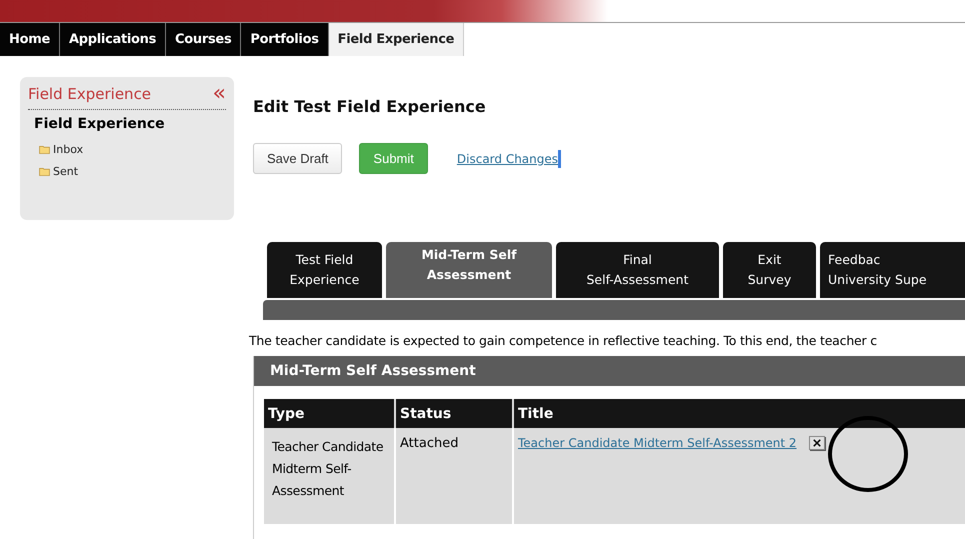  What do you see at coordinates (324, 270) in the screenshot?
I see `tab: Test Field Experience` at bounding box center [324, 270].